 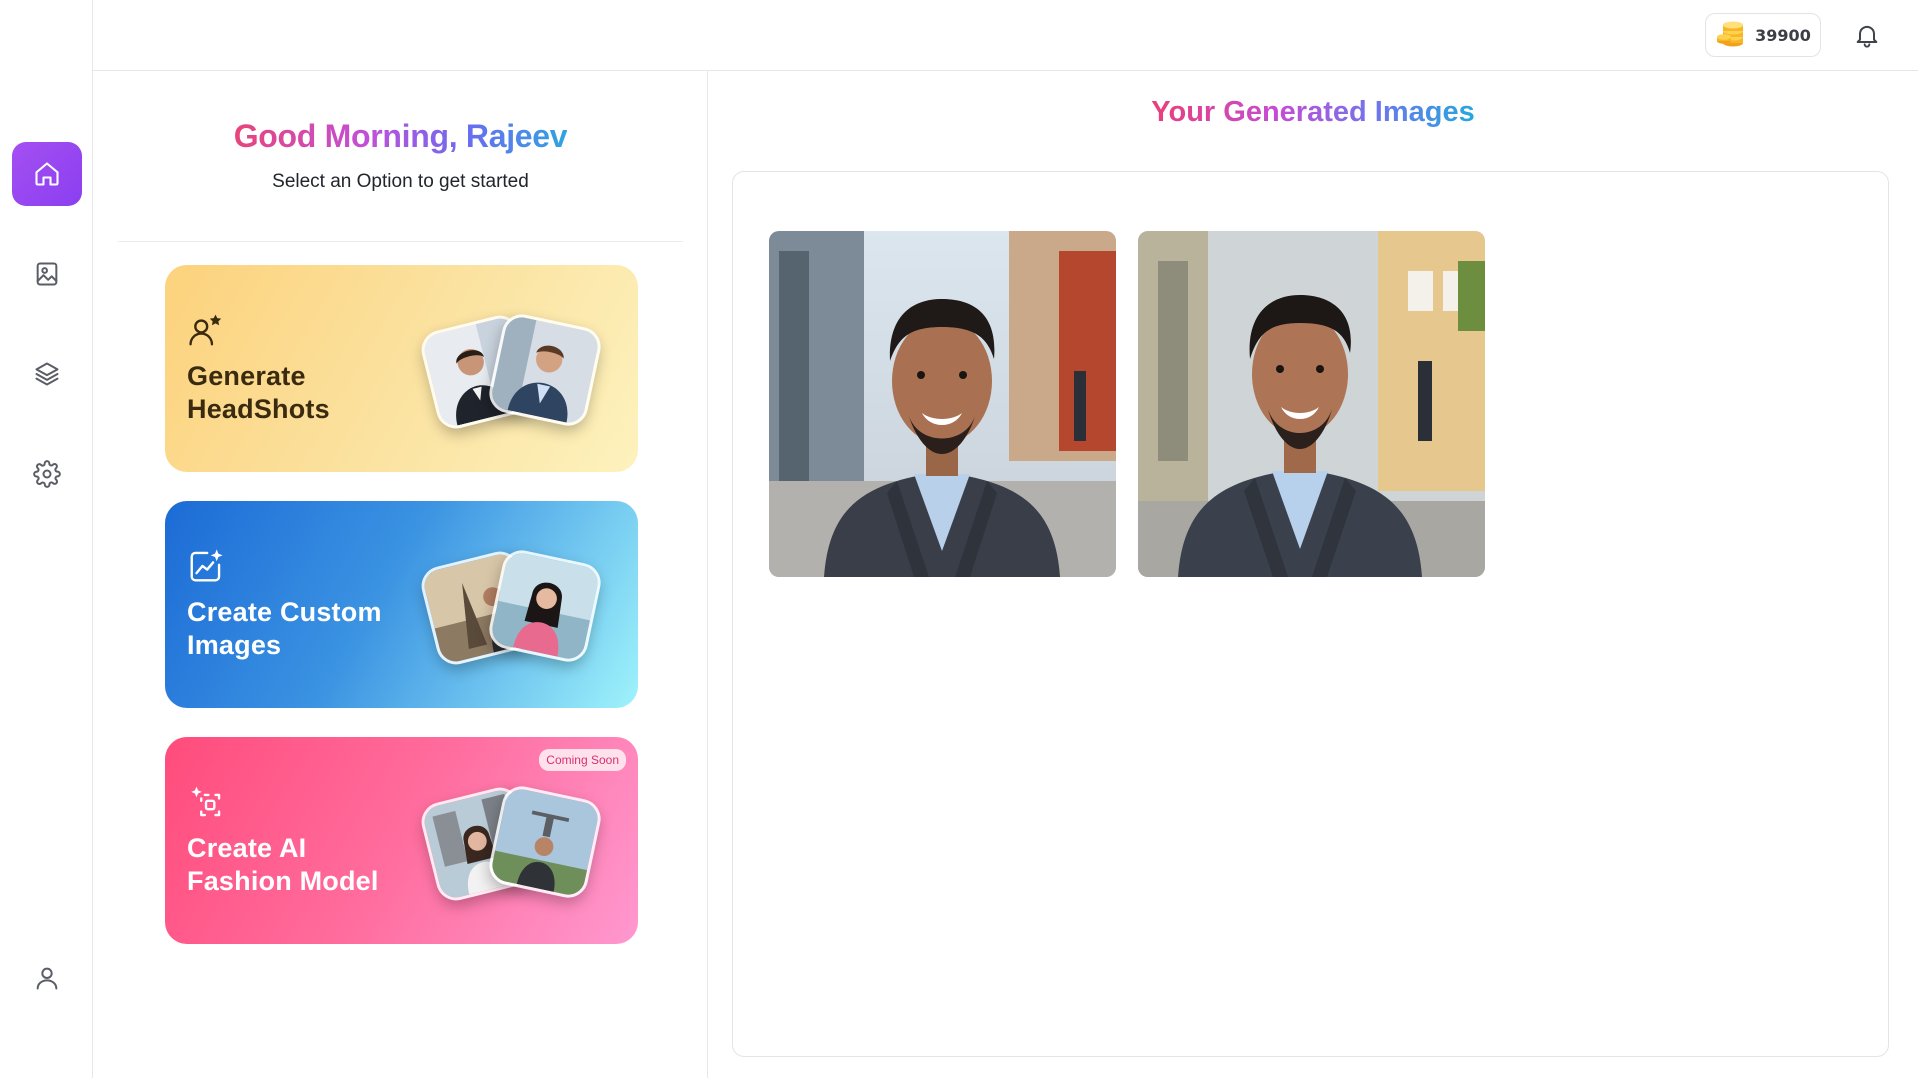 What do you see at coordinates (401, 368) in the screenshot?
I see `generate-headshots-card: Generate HeadShots` at bounding box center [401, 368].